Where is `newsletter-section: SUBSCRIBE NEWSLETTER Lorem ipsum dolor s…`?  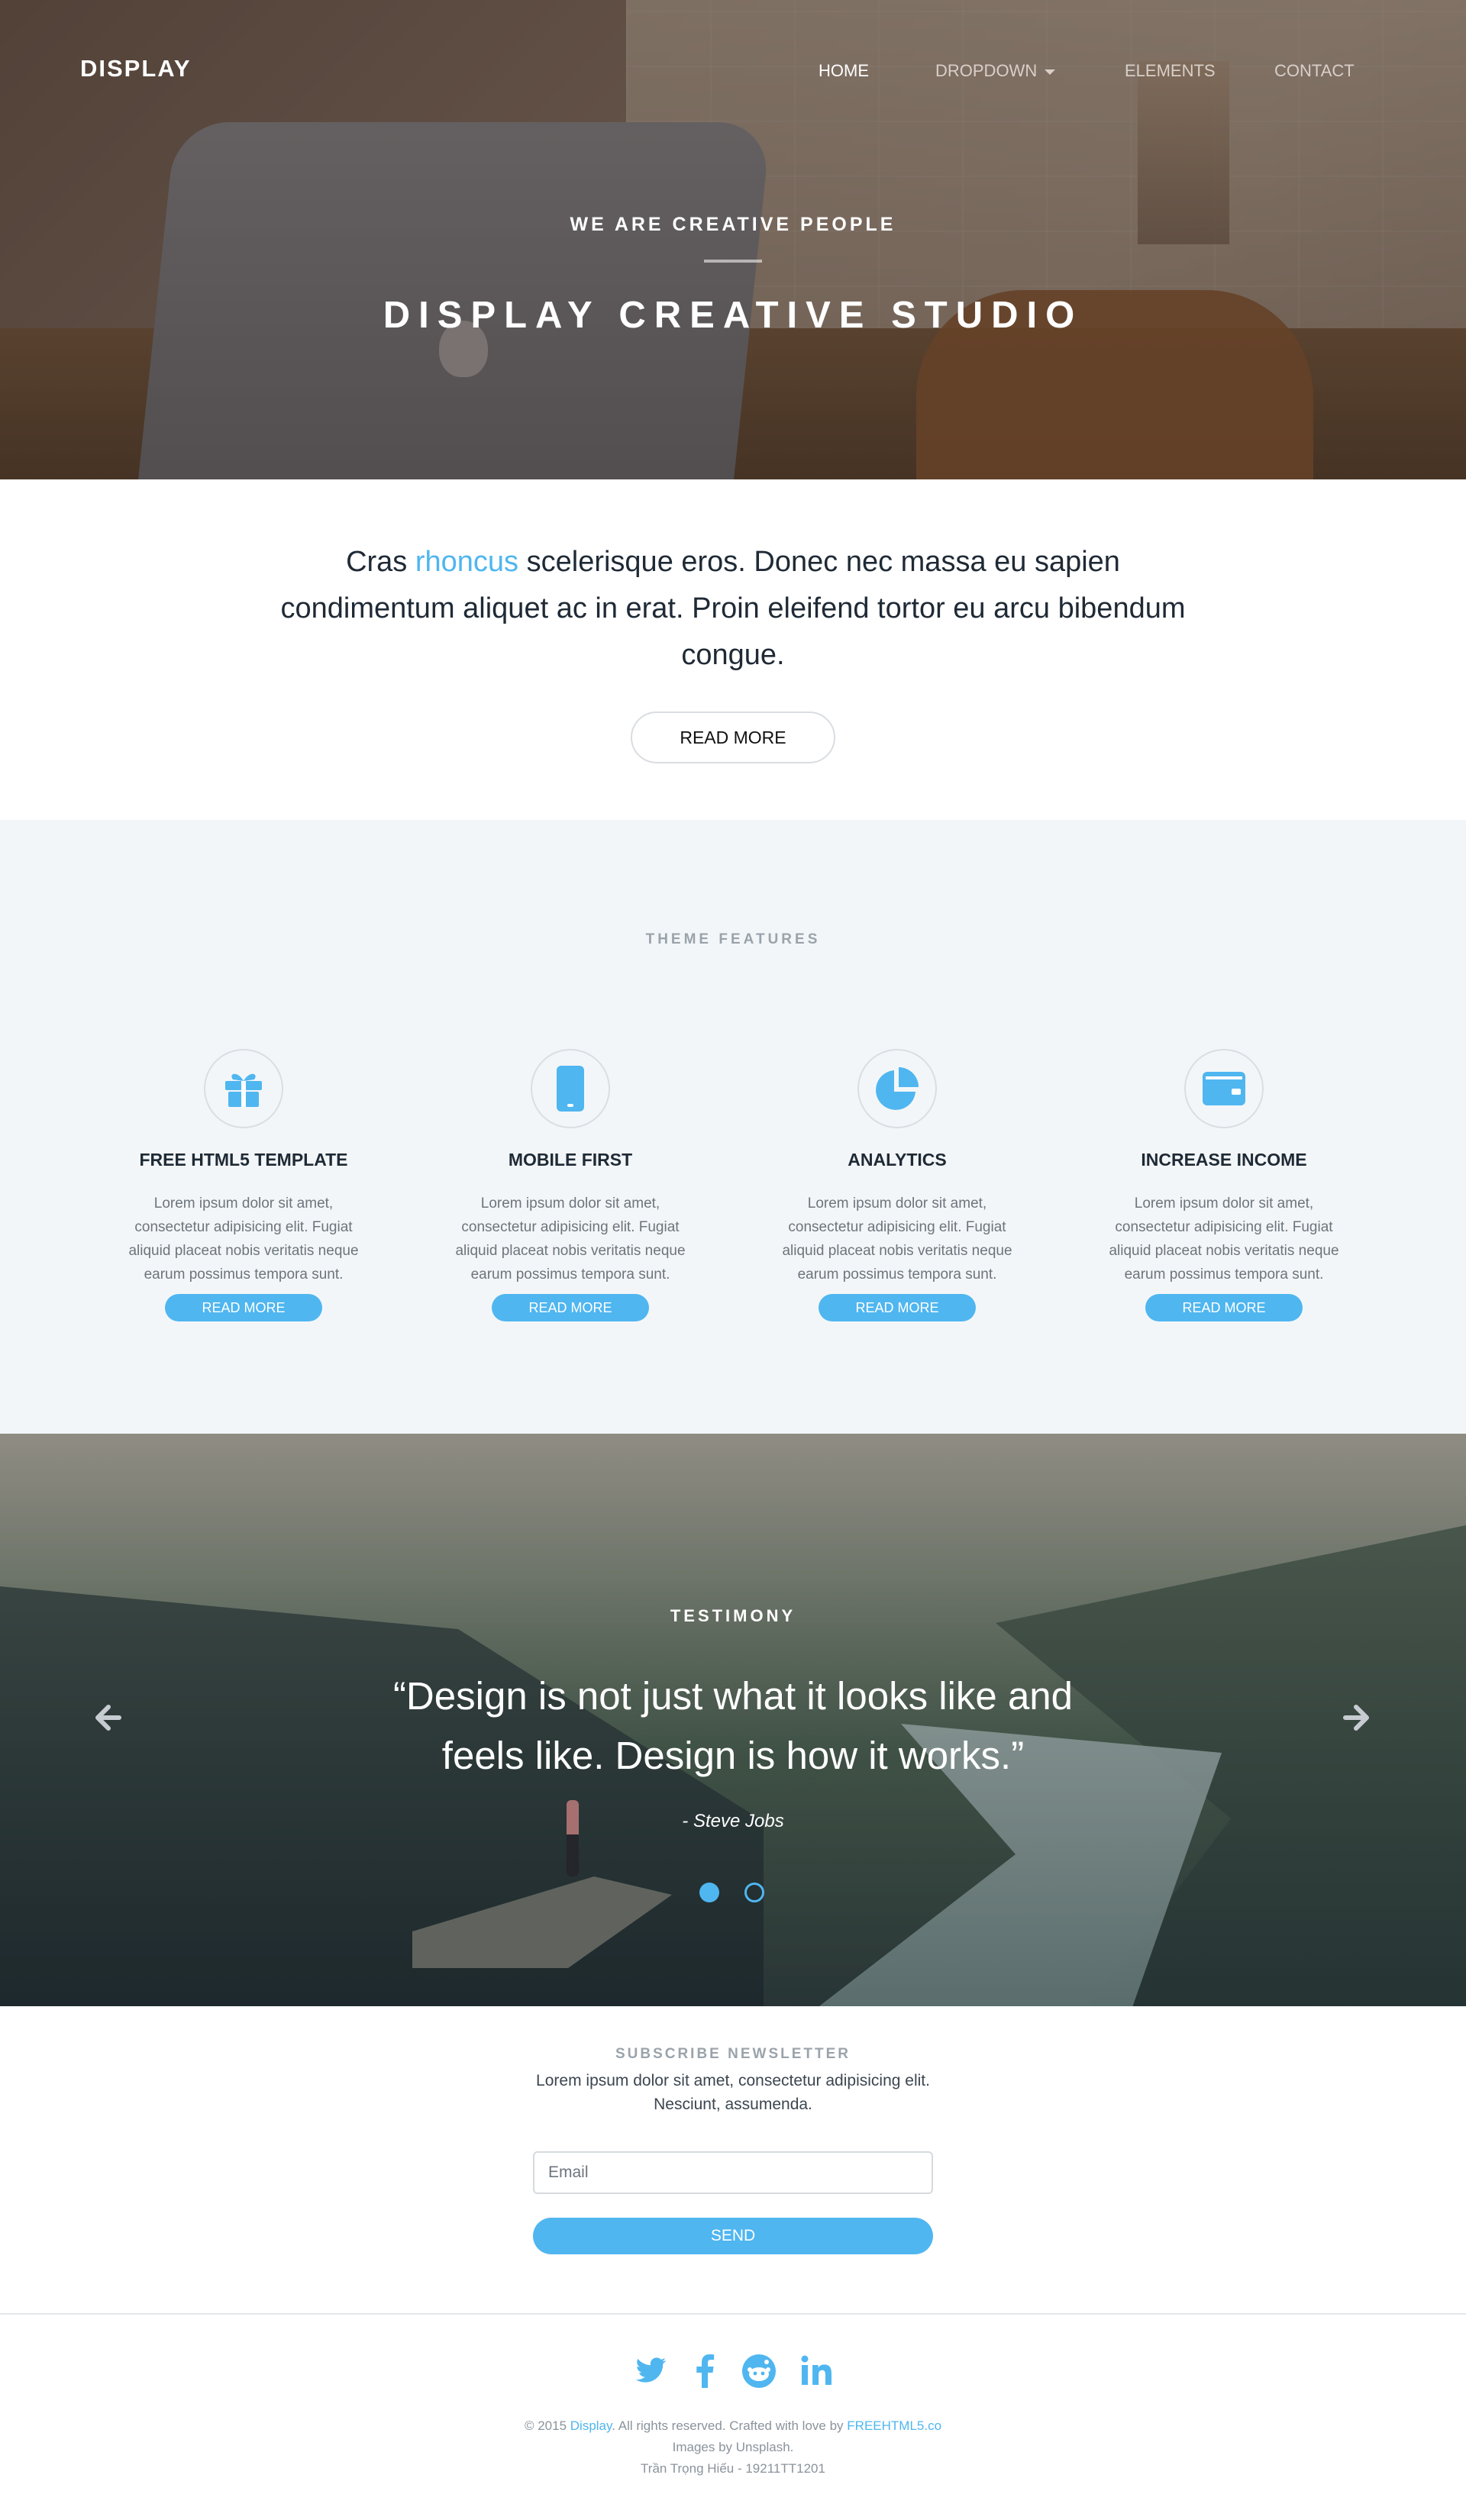
newsletter-section: SUBSCRIBE NEWSLETTER Lorem ipsum dolor s… is located at coordinates (733, 2159).